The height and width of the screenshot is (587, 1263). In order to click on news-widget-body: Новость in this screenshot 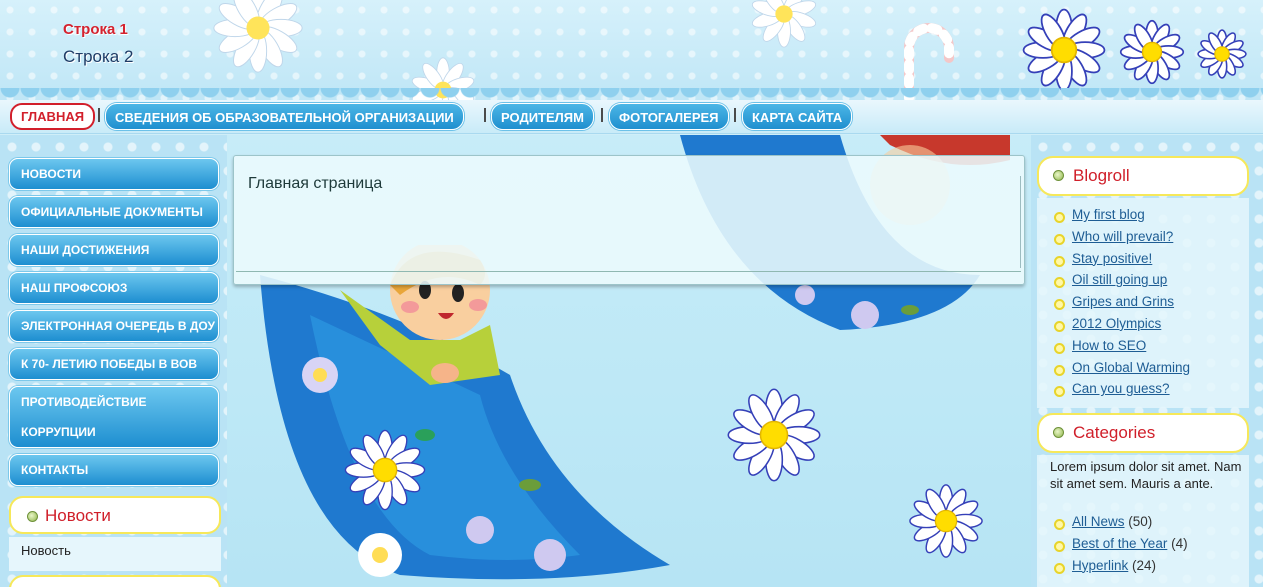, I will do `click(115, 554)`.